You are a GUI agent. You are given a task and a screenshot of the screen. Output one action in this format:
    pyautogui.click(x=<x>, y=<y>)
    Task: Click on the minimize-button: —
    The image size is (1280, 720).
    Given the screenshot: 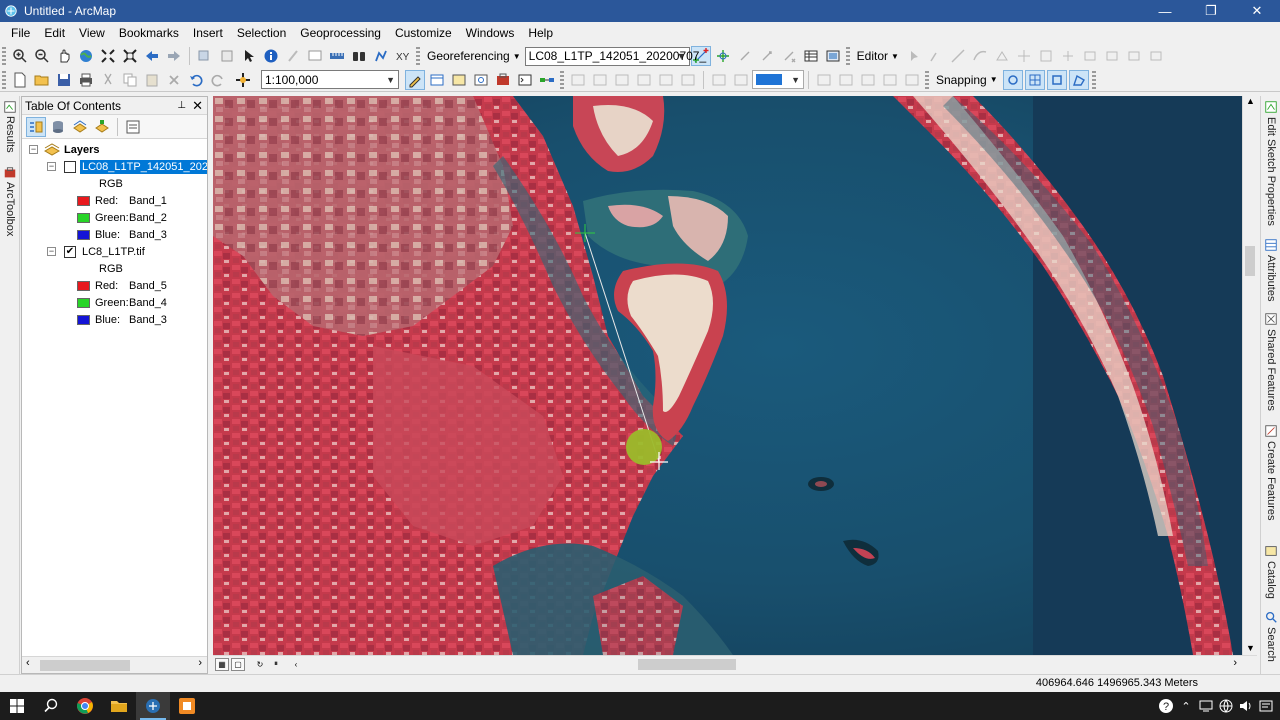 What is the action you would take?
    pyautogui.click(x=1165, y=11)
    